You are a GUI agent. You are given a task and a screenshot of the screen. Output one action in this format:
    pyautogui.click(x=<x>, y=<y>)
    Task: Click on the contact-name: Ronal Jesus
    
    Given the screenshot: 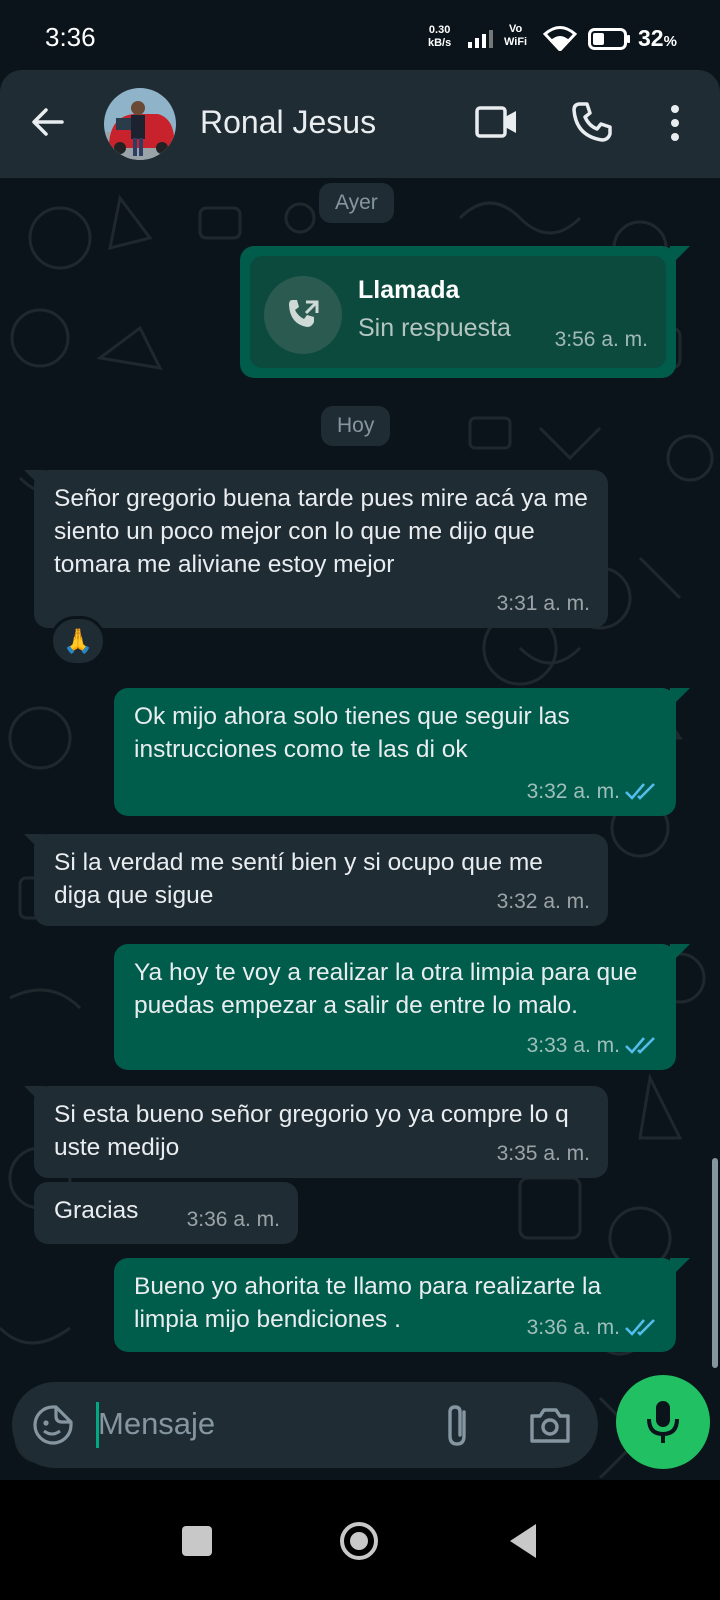 What is the action you would take?
    pyautogui.click(x=288, y=122)
    